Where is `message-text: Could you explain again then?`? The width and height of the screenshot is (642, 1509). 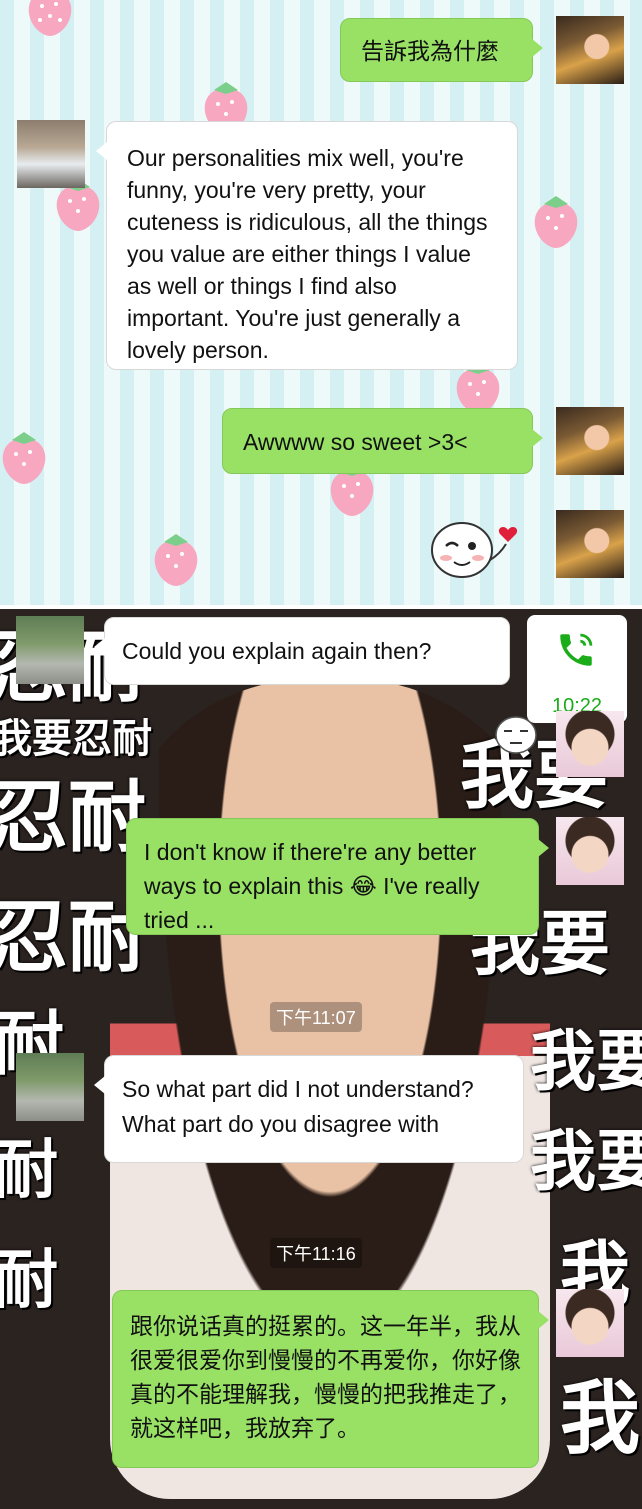
message-text: Could you explain again then? is located at coordinates (277, 651).